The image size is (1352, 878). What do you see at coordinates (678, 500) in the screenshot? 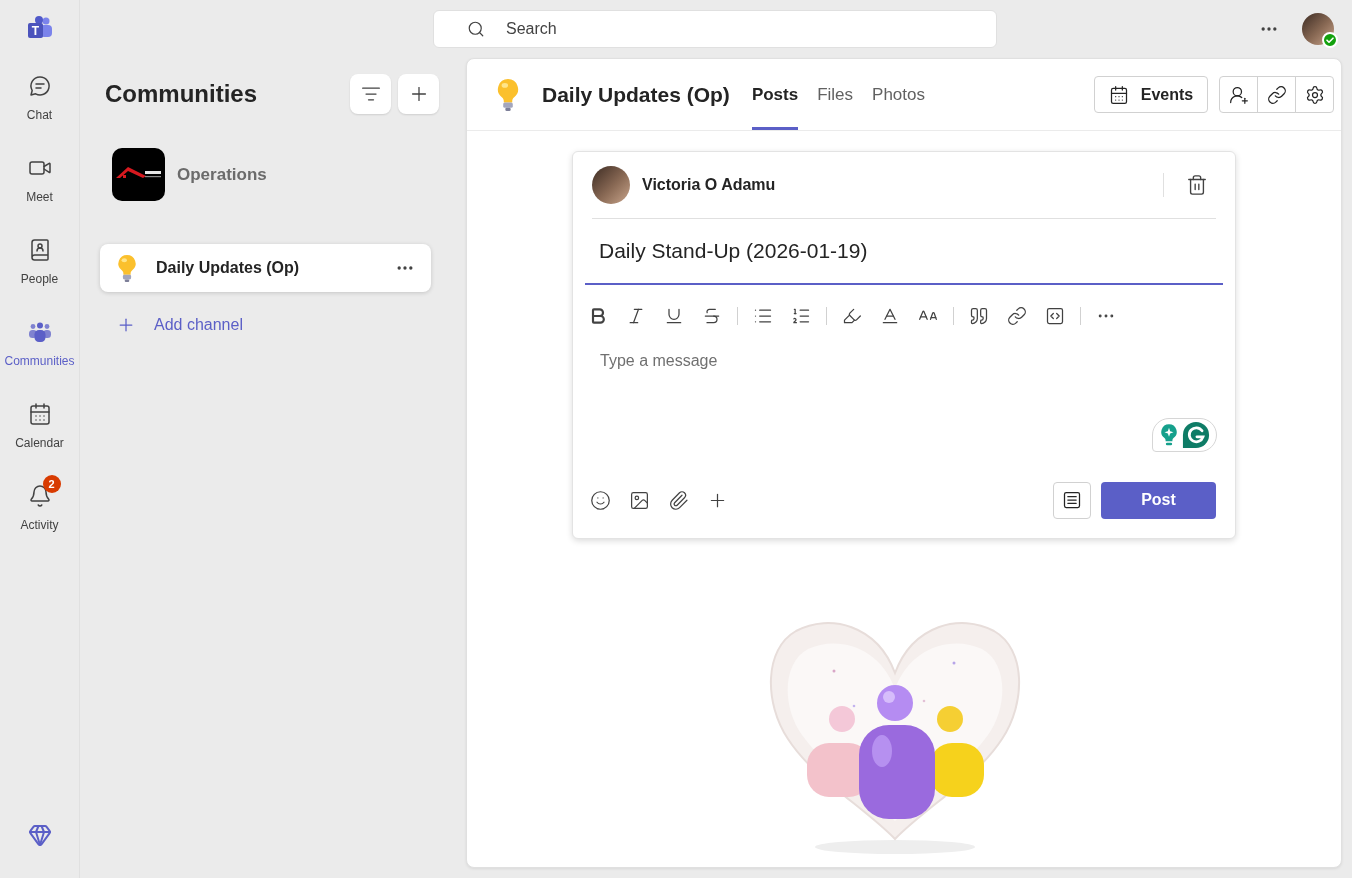
I see `paperclip-icon` at bounding box center [678, 500].